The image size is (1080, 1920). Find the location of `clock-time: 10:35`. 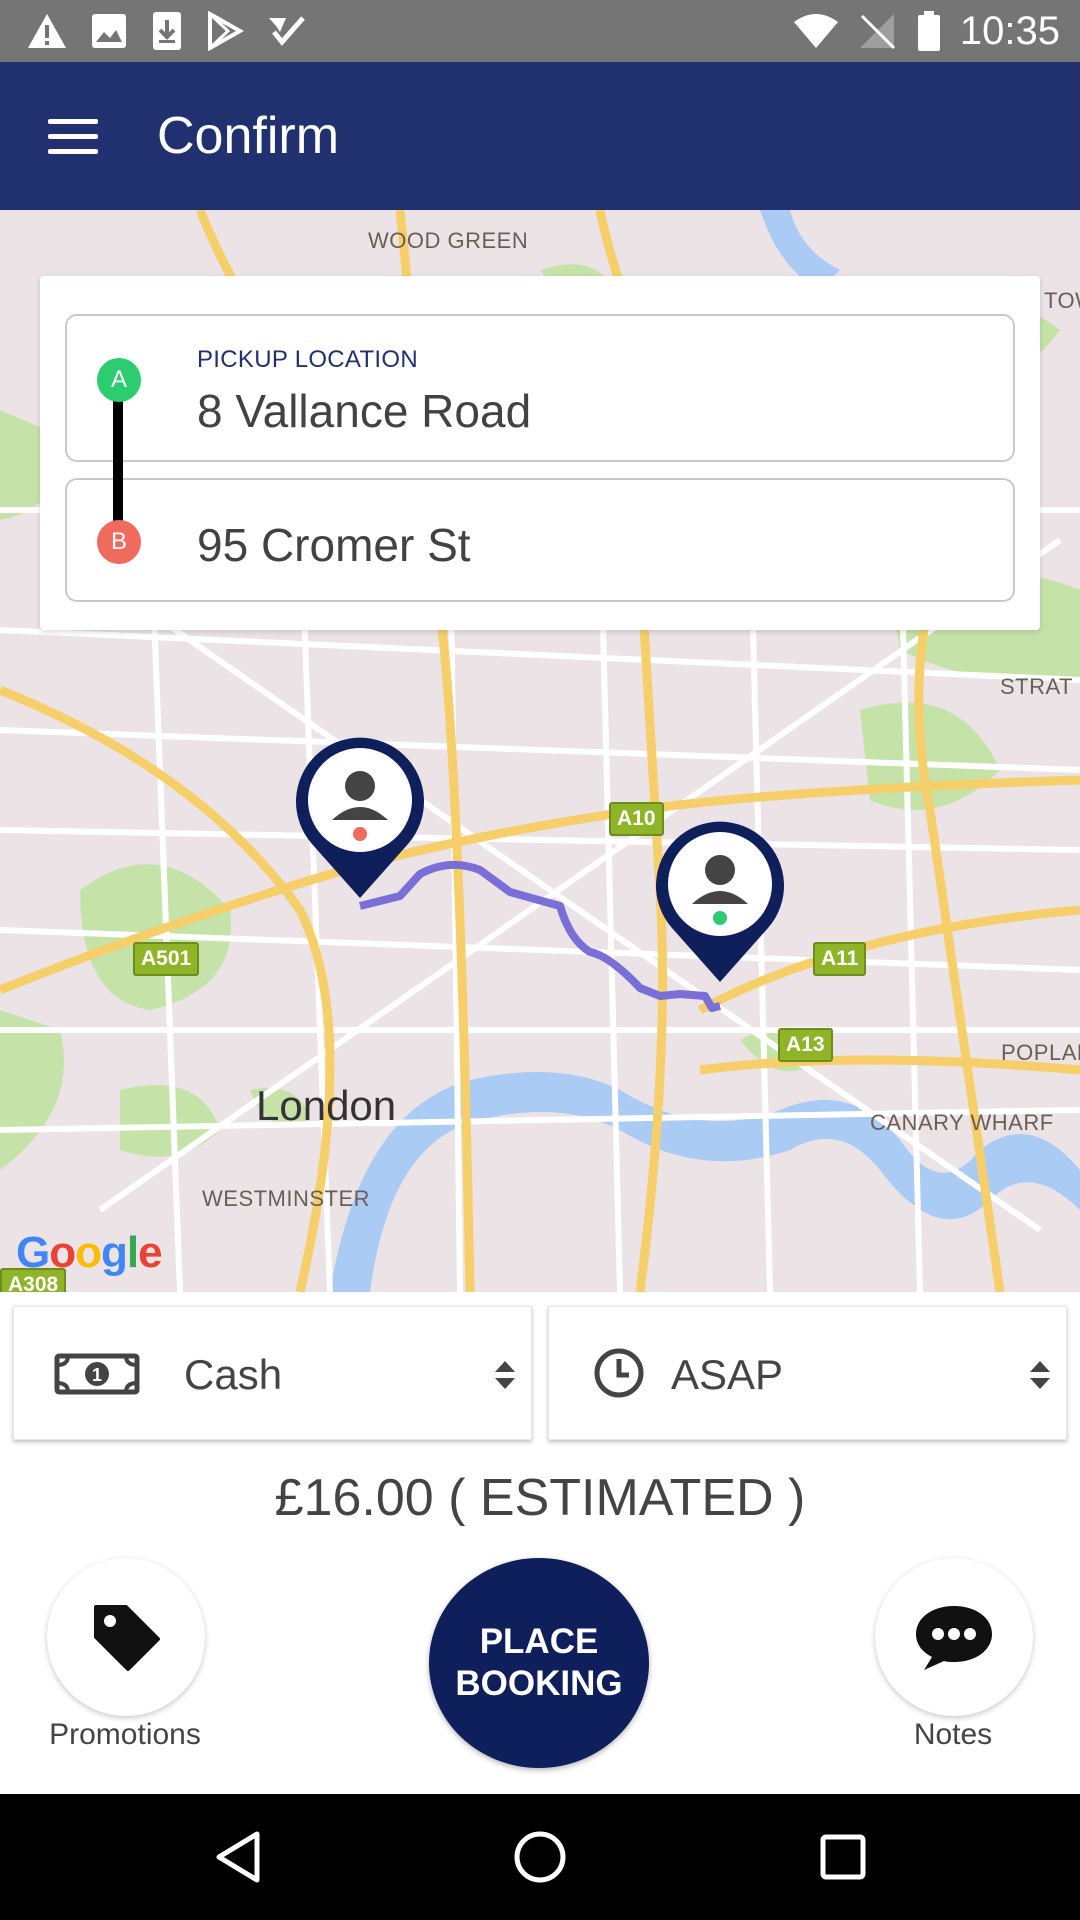

clock-time: 10:35 is located at coordinates (1009, 30).